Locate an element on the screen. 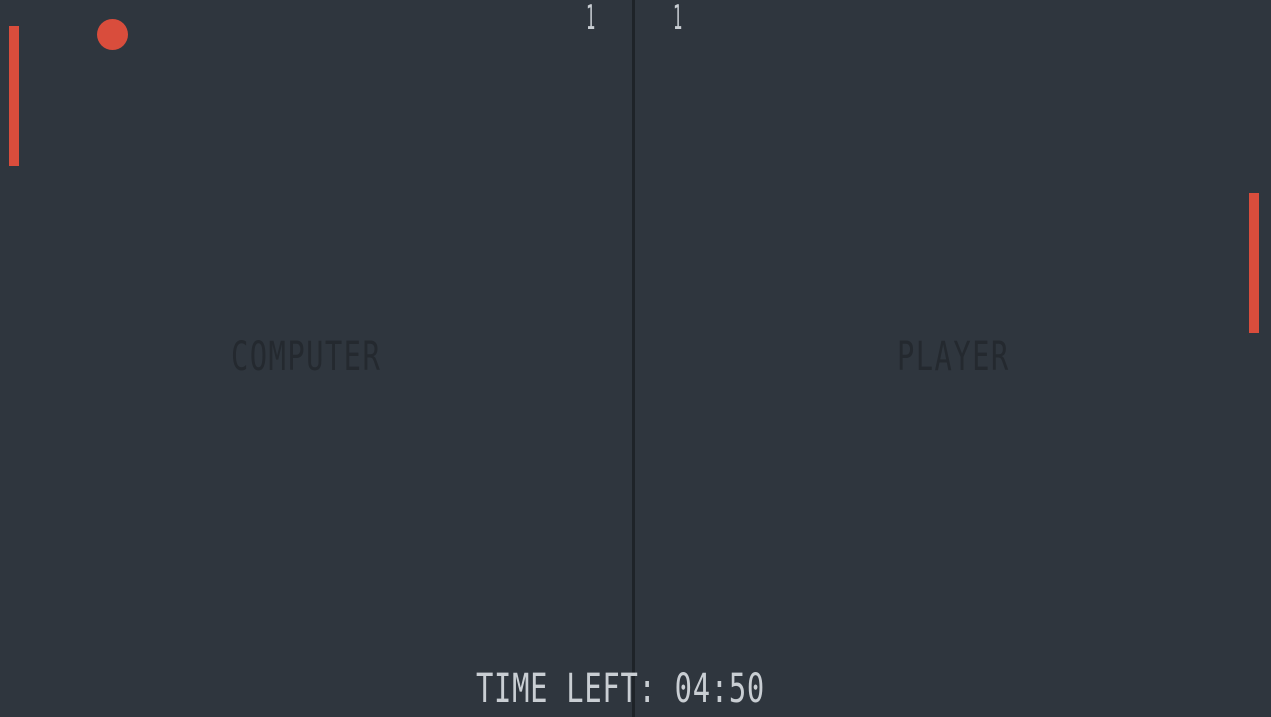 The image size is (1271, 717). player-paddle is located at coordinates (1254, 263).